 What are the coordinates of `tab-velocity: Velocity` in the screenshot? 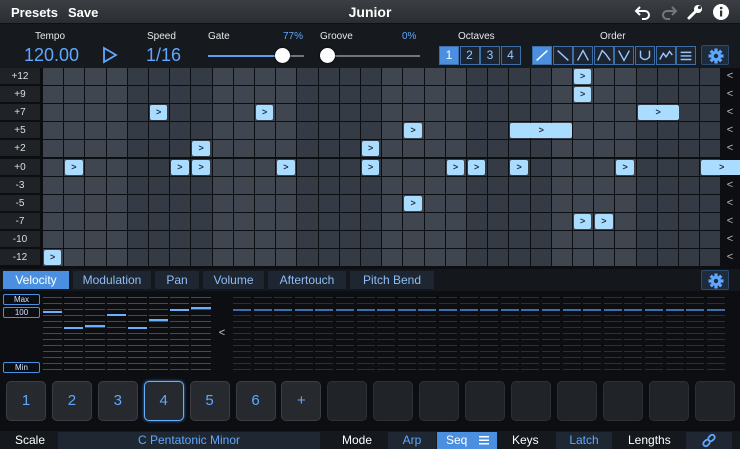 It's located at (36, 280).